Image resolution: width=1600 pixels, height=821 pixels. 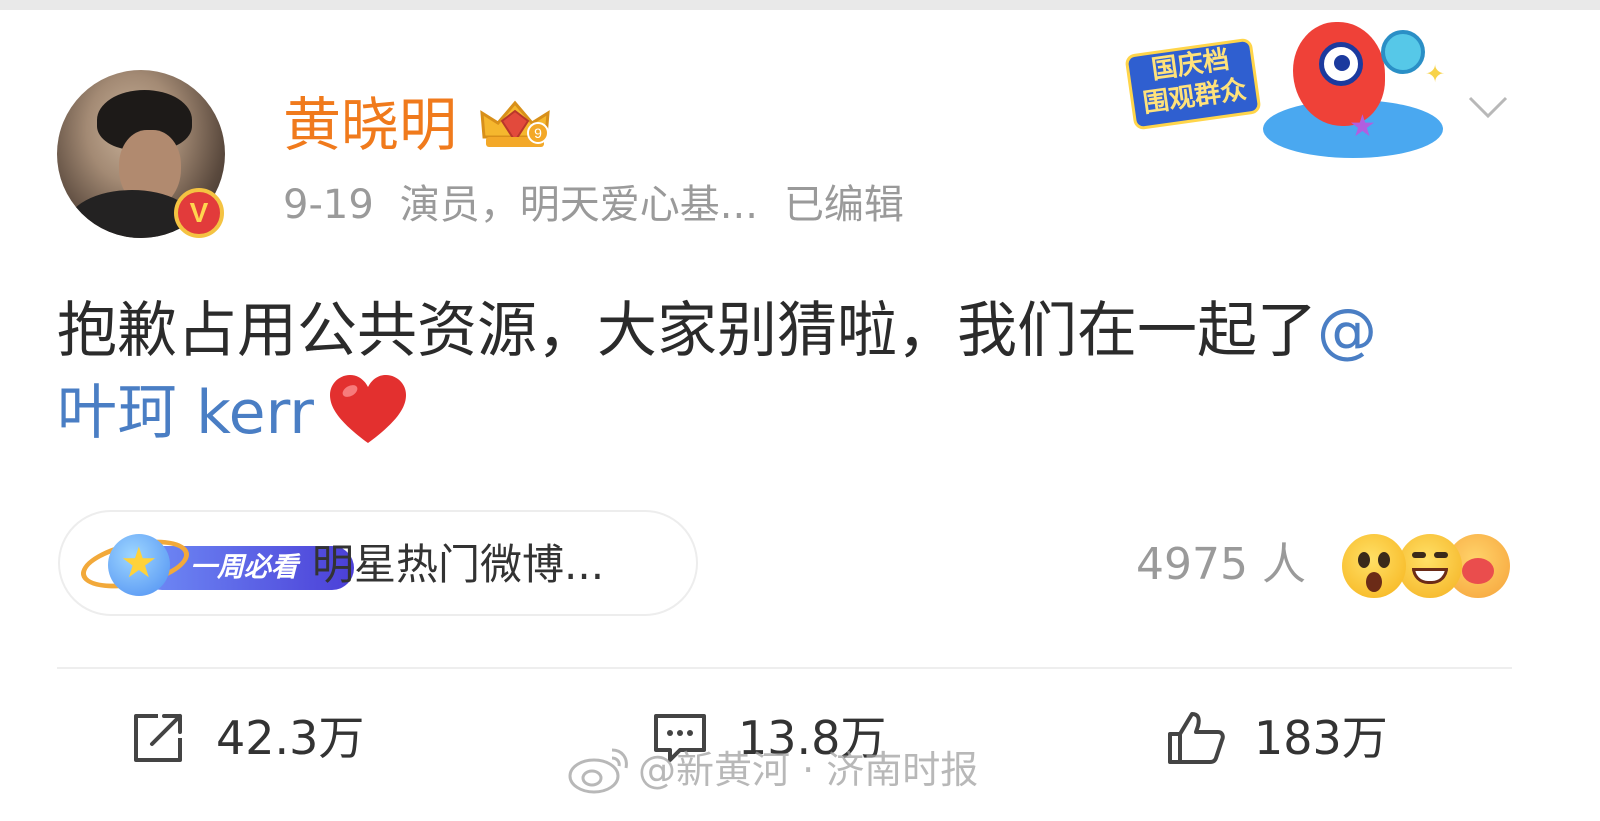 What do you see at coordinates (538, 133) in the screenshot?
I see `svg-text: 9` at bounding box center [538, 133].